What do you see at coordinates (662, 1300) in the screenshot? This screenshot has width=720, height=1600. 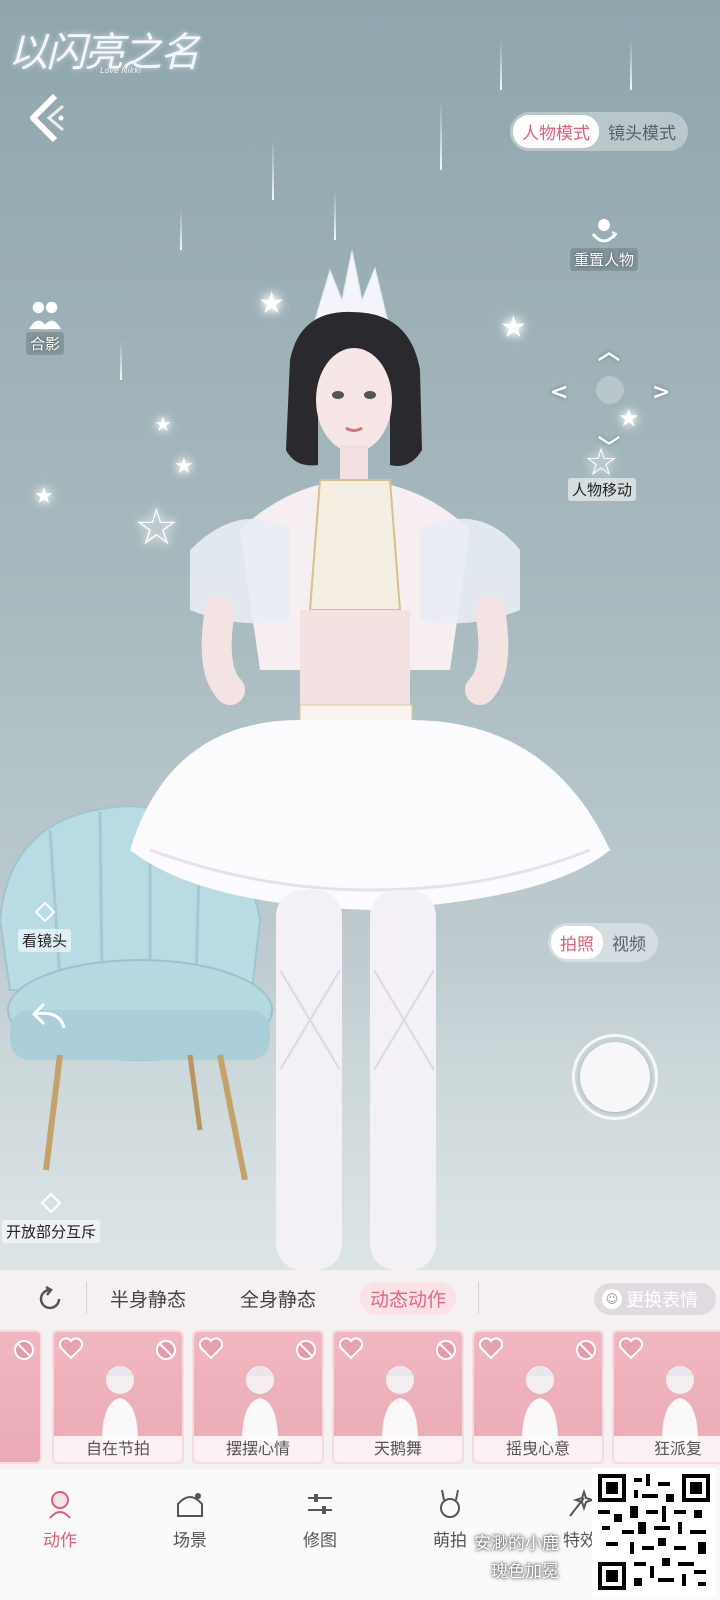 I see `change-expression-label: 更换表情` at bounding box center [662, 1300].